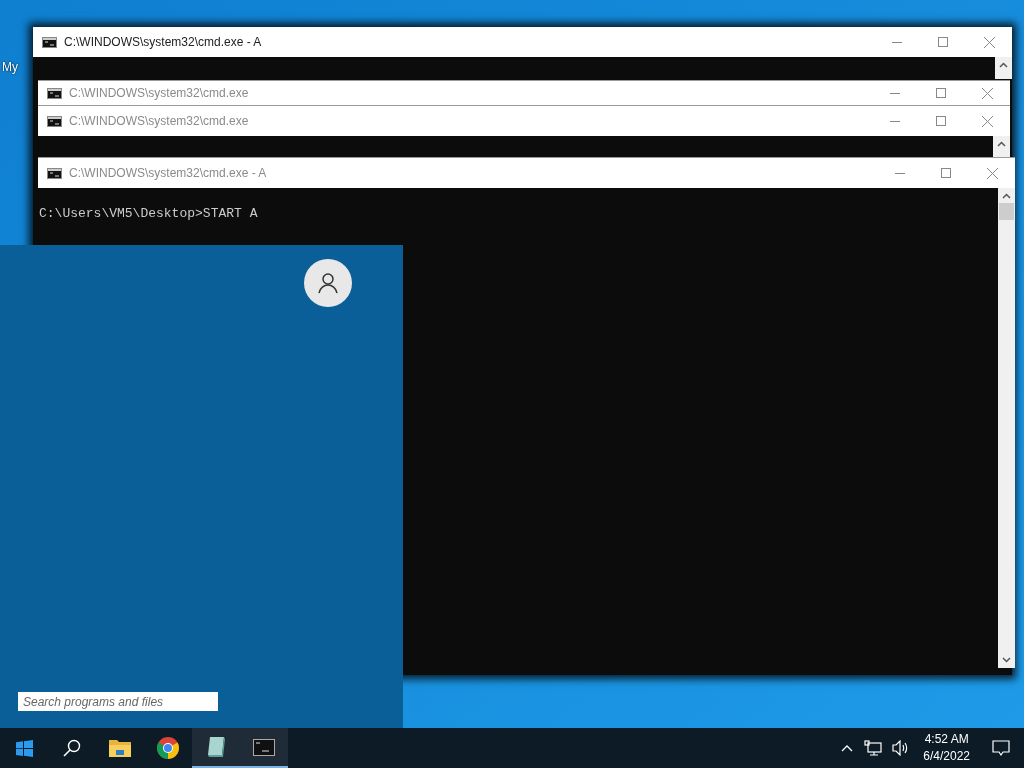 This screenshot has height=768, width=1024. I want to click on notification-icon, so click(1001, 748).